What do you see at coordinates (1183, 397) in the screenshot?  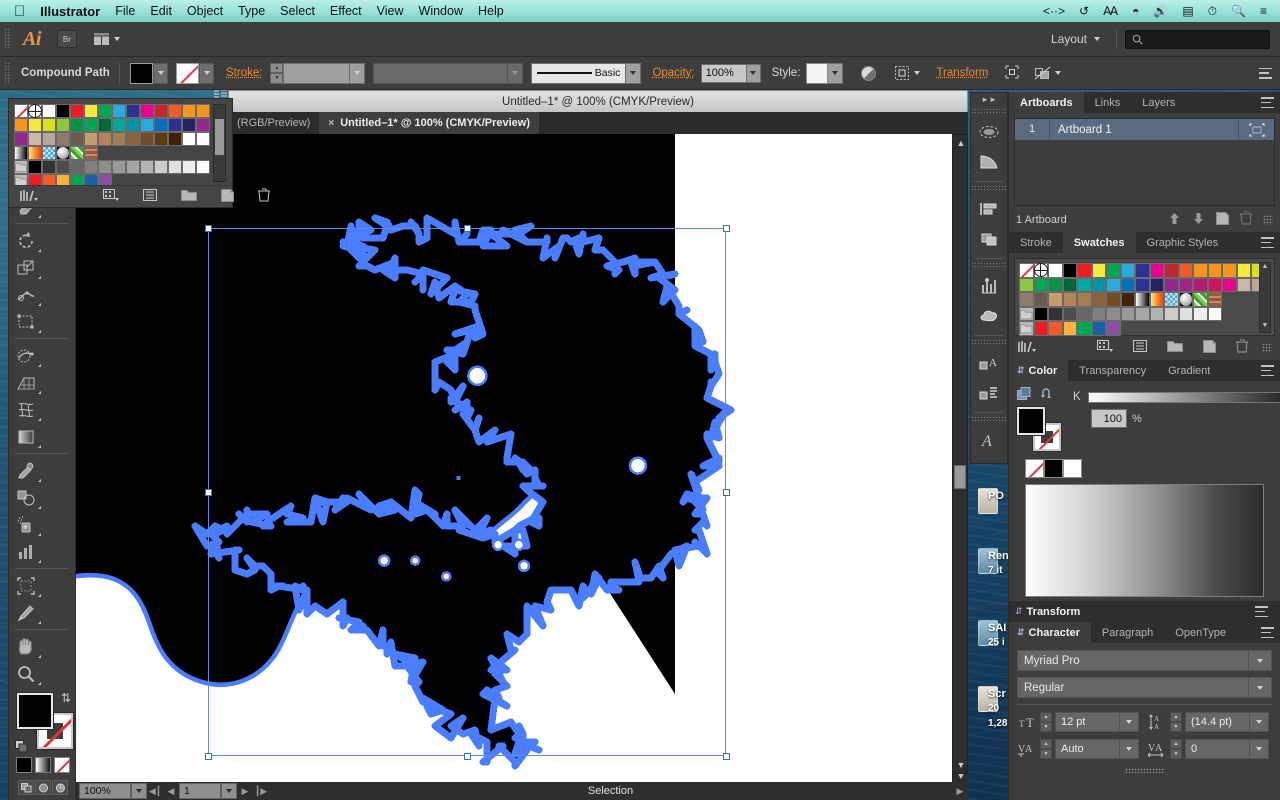 I see `k-slider-track` at bounding box center [1183, 397].